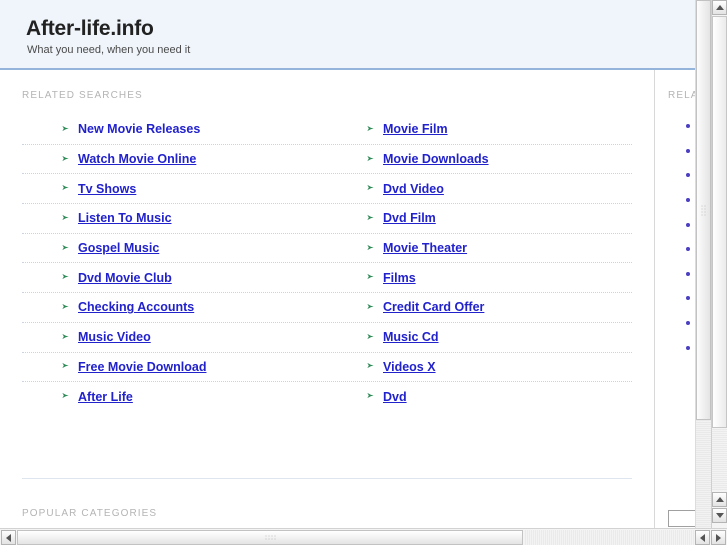 The width and height of the screenshot is (727, 545). I want to click on chevron-down-icon, so click(719, 515).